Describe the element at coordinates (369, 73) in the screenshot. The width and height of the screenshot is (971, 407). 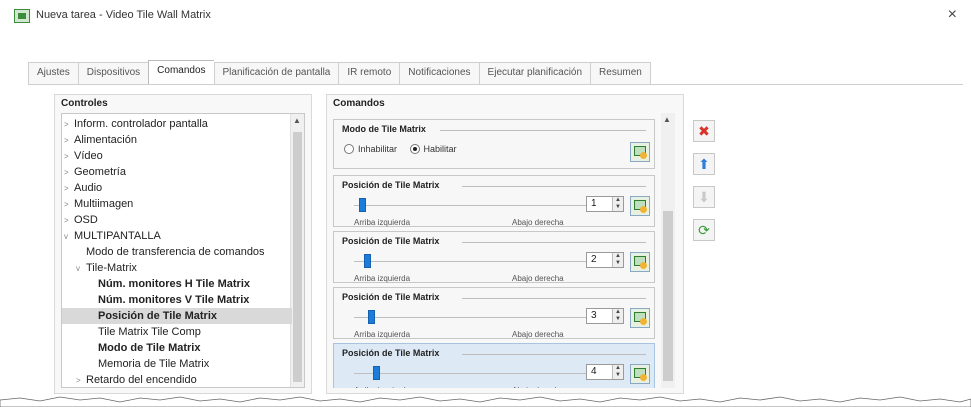
I see `tab-ir-remoto: IR remoto` at that location.